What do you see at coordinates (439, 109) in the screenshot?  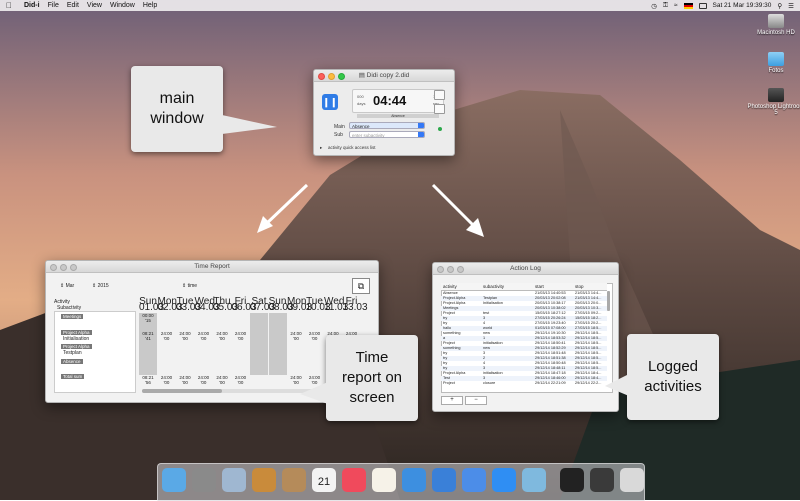 I see `report-icon` at bounding box center [439, 109].